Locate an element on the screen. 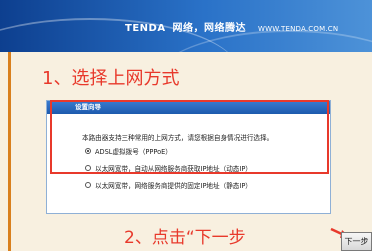 Image resolution: width=372 pixels, height=251 pixels. panel-intro-text: 本路由器支持三种常用的上网方式，请您根据自身情况进行选择。 is located at coordinates (178, 138).